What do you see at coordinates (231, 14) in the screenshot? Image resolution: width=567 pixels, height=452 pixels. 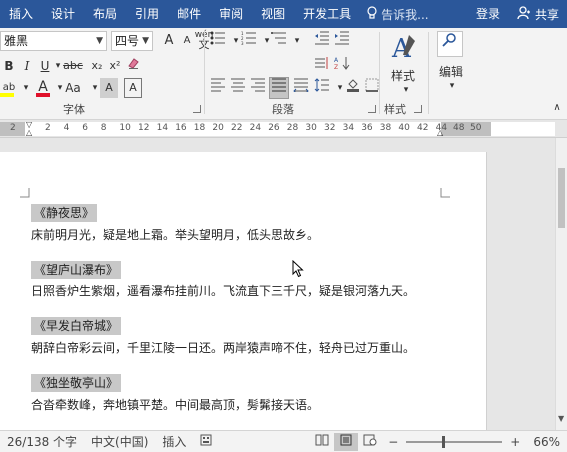 I see `tab-review: 审阅` at bounding box center [231, 14].